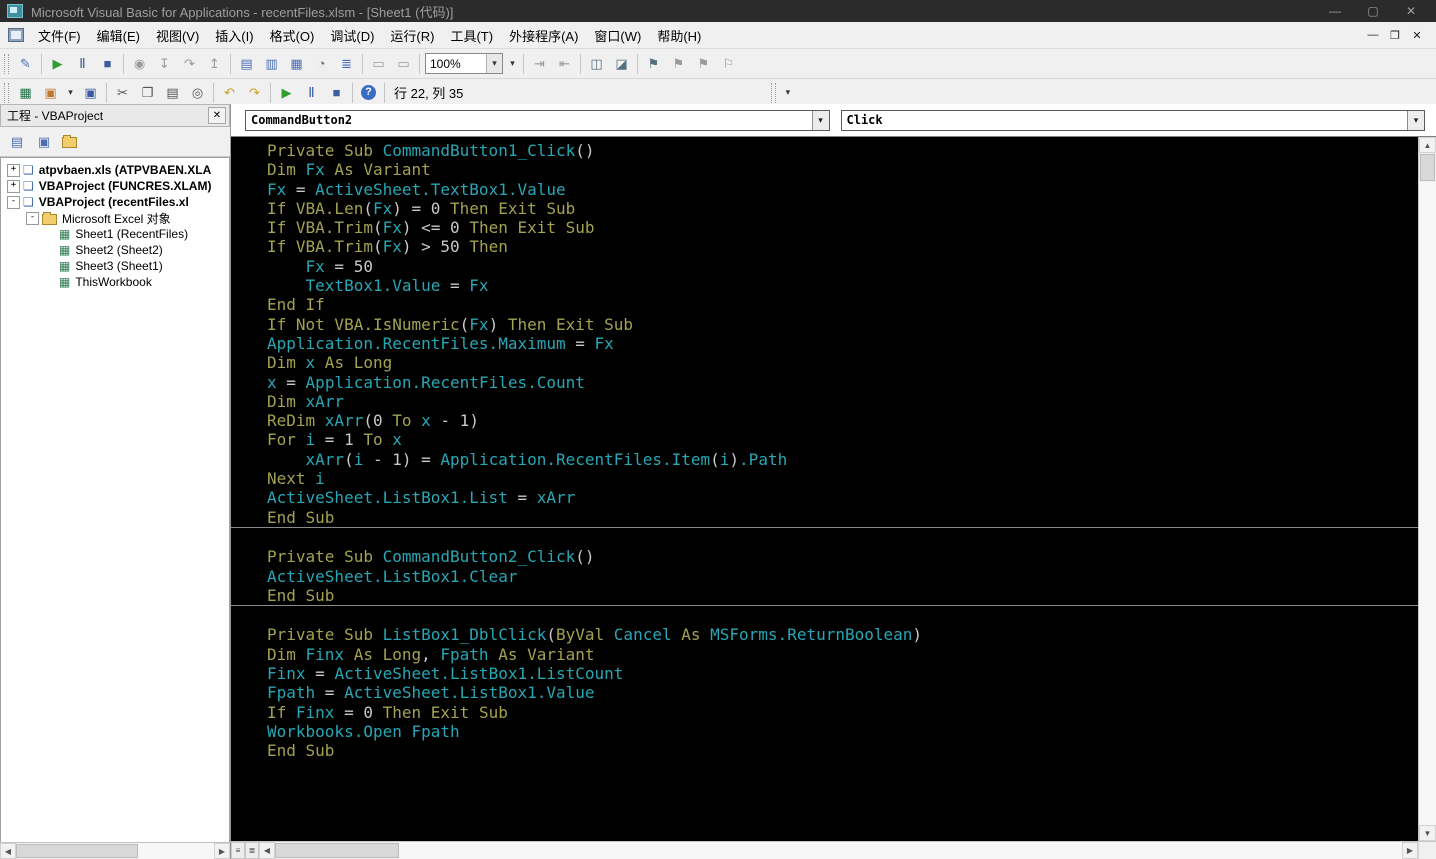  What do you see at coordinates (653, 64) in the screenshot?
I see `toggle-bookmark-button: ⚑` at bounding box center [653, 64].